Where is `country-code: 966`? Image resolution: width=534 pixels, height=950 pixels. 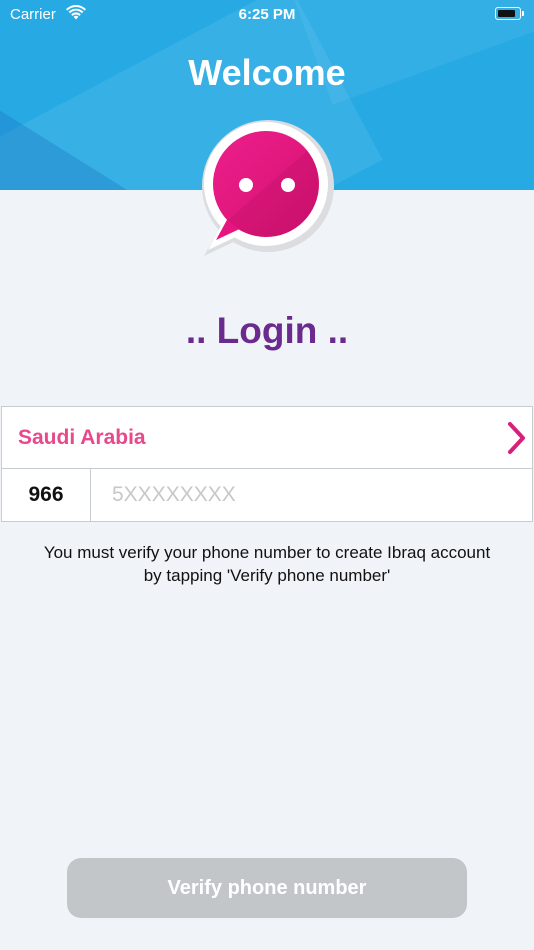 country-code: 966 is located at coordinates (46, 495).